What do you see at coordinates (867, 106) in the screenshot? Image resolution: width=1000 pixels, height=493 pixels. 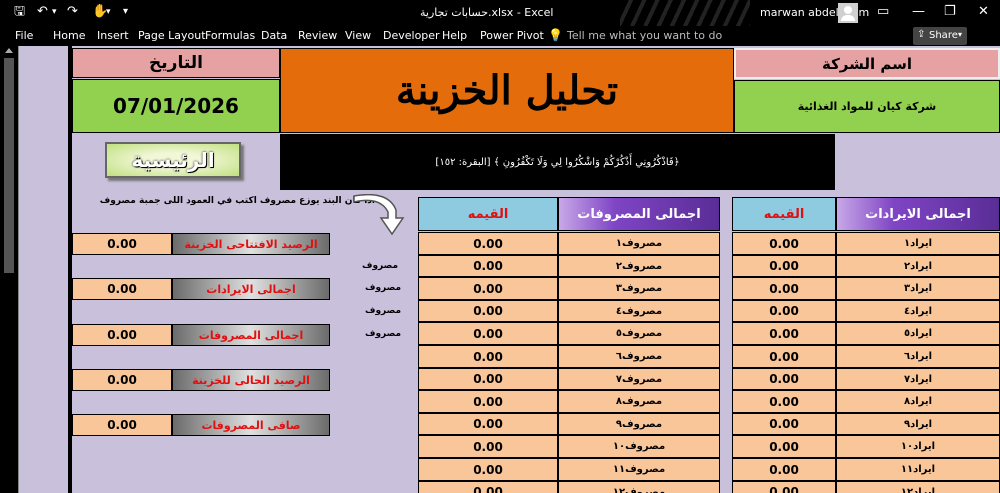 I see `company-value: شركة كيان للمواد الغذائية` at bounding box center [867, 106].